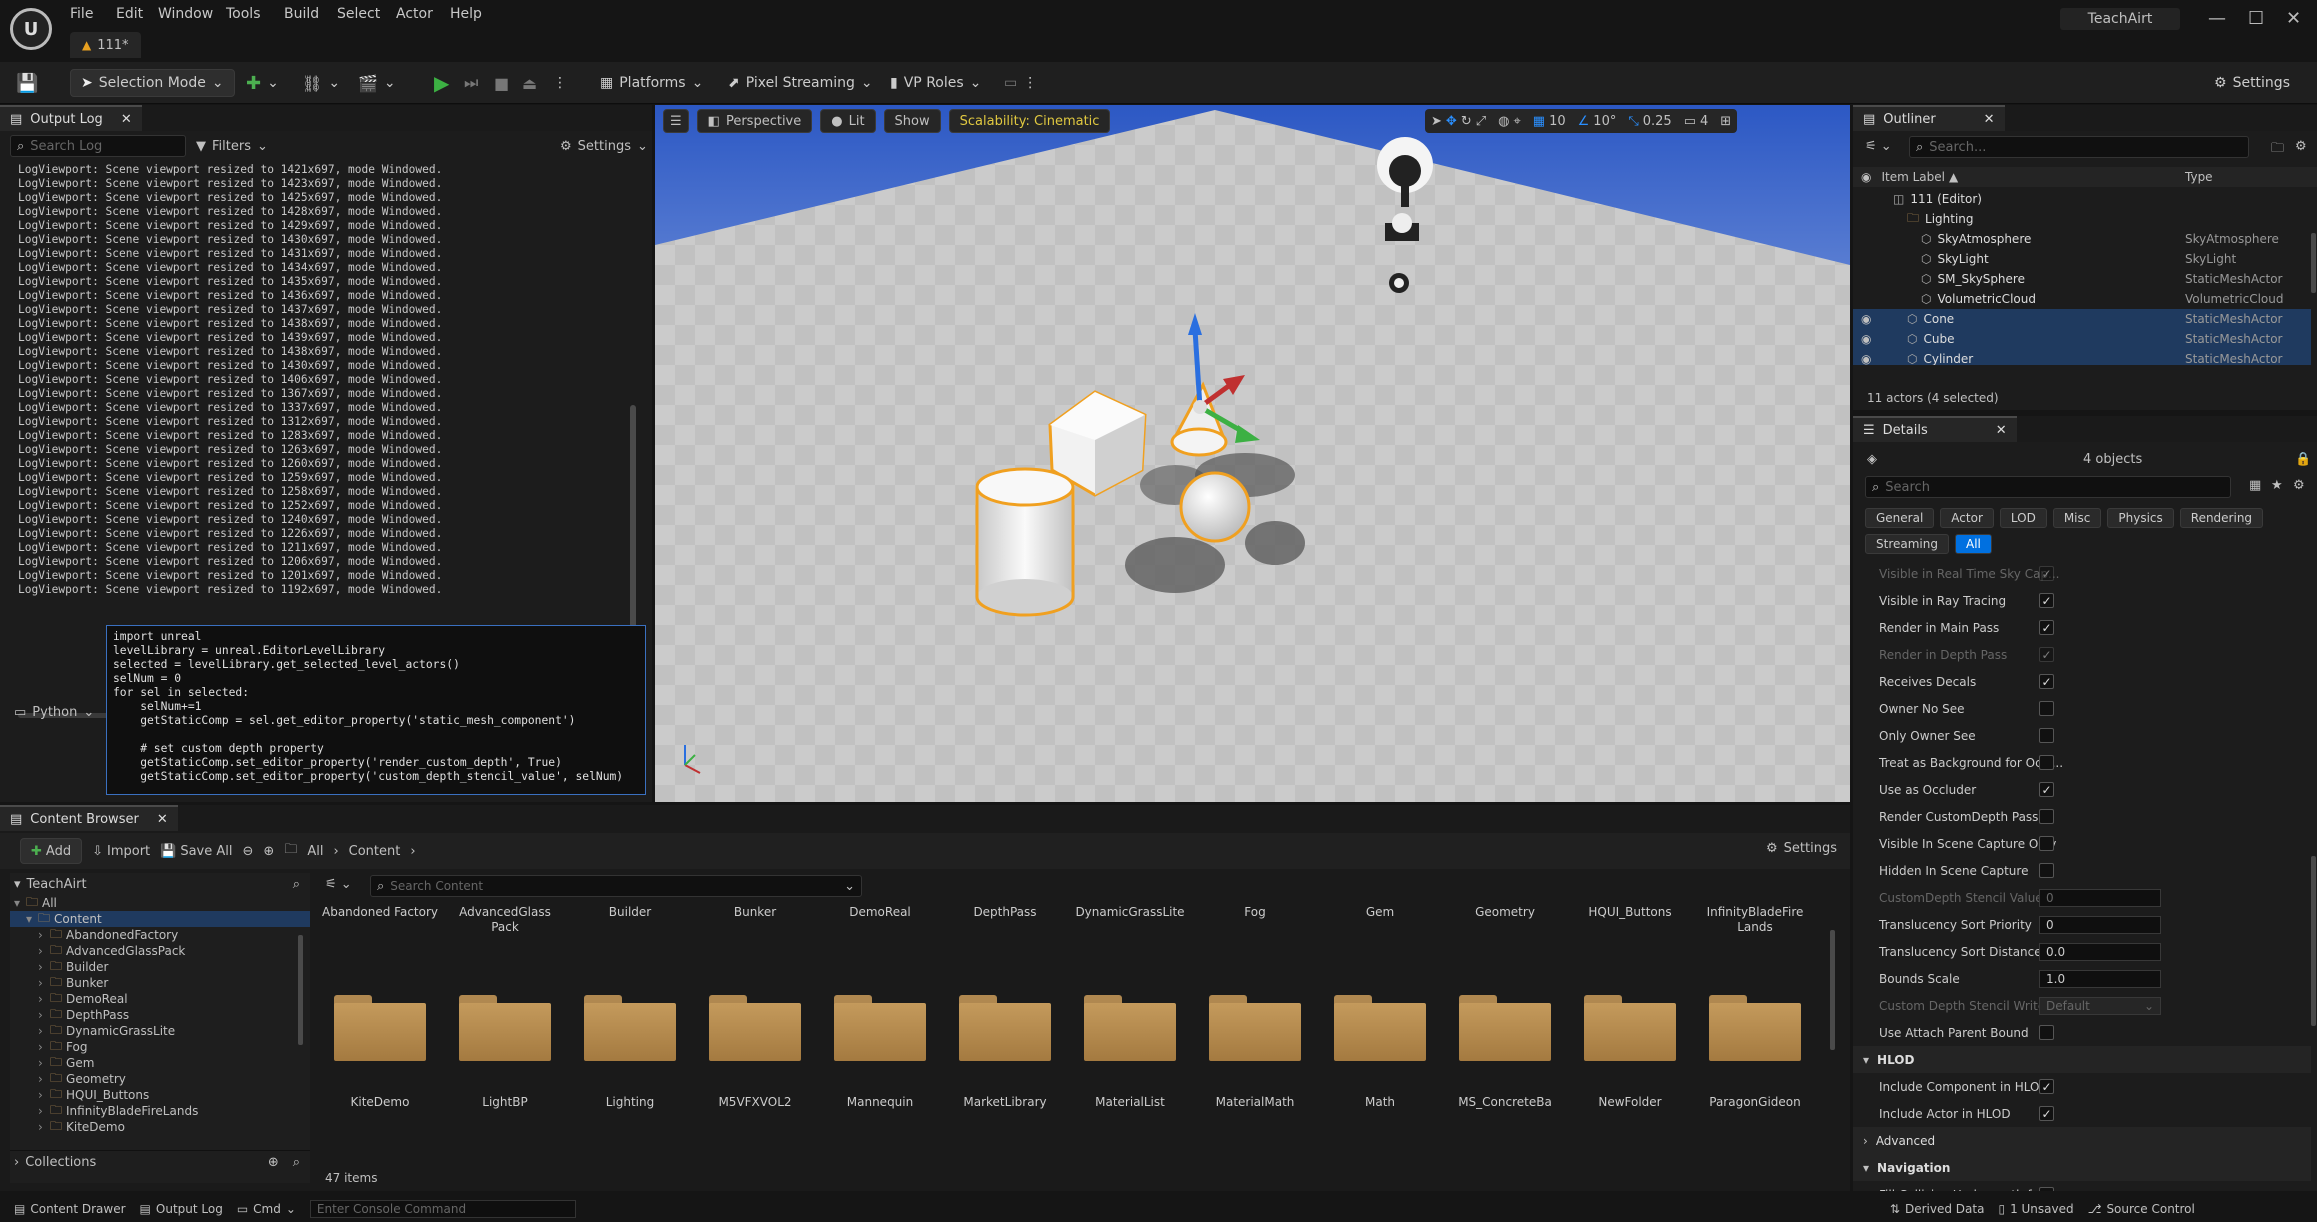  I want to click on asset-label: Geometry, so click(1505, 912).